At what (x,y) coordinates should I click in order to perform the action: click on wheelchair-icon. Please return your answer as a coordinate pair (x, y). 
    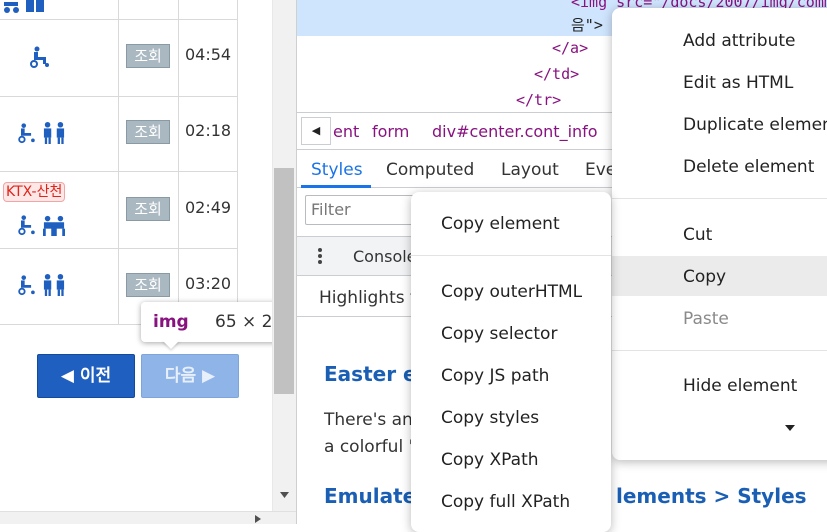
    Looking at the image, I should click on (39, 57).